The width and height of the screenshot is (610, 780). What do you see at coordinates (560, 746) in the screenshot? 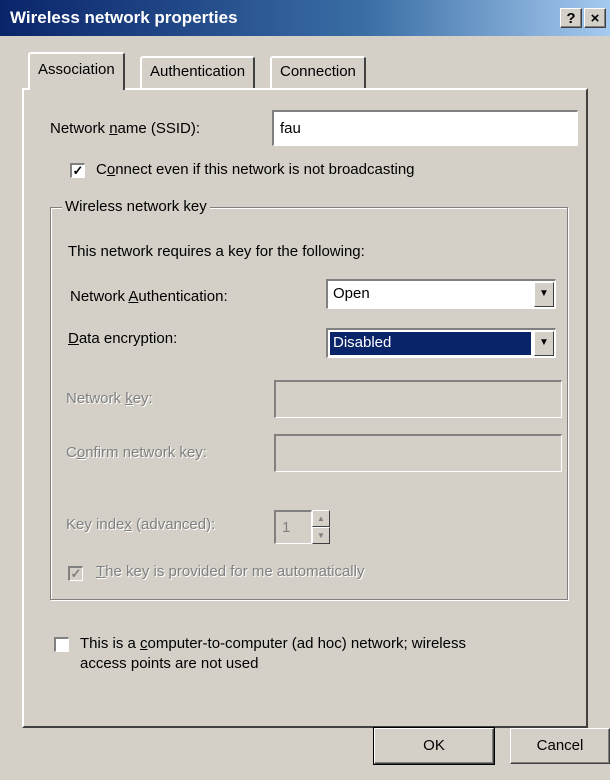
I see `cancel-button: Cancel` at bounding box center [560, 746].